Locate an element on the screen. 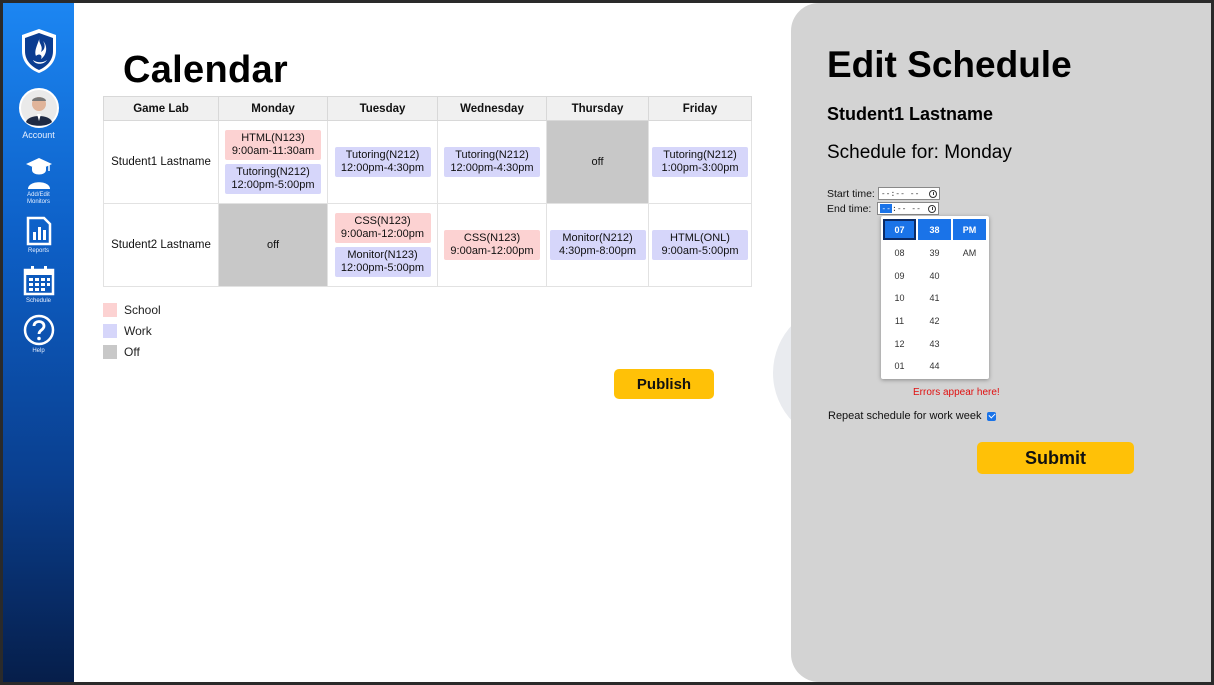  sidebar-item-schedule: Schedule is located at coordinates (38, 285).